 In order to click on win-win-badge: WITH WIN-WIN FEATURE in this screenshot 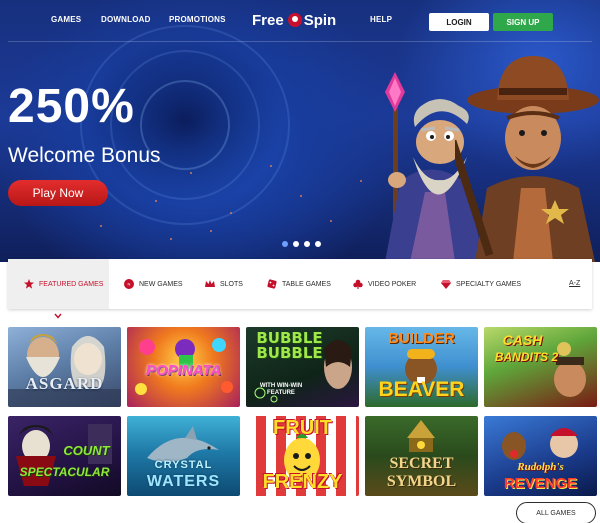, I will do `click(281, 389)`.